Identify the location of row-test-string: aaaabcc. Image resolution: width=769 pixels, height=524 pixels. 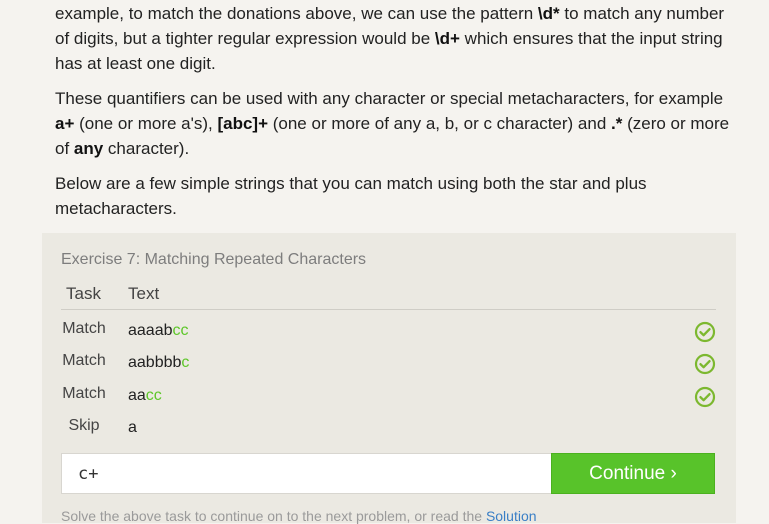
(158, 331).